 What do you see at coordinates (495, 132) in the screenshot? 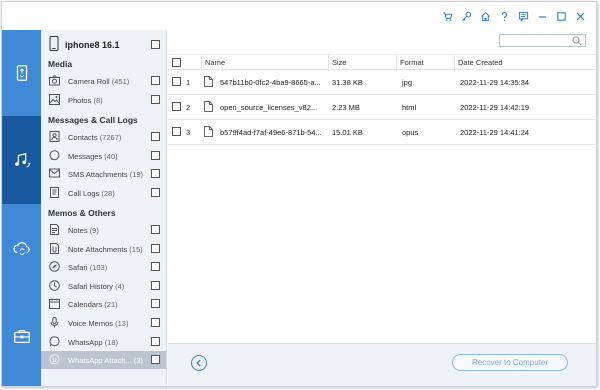
I see `row-date: 2022-11-29 14:41:24` at bounding box center [495, 132].